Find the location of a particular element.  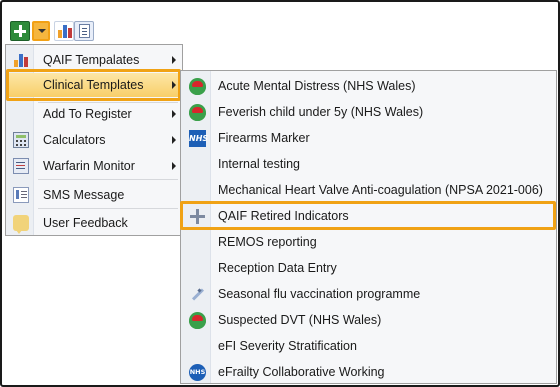

highlight-box-clinical-templates is located at coordinates (93, 85).